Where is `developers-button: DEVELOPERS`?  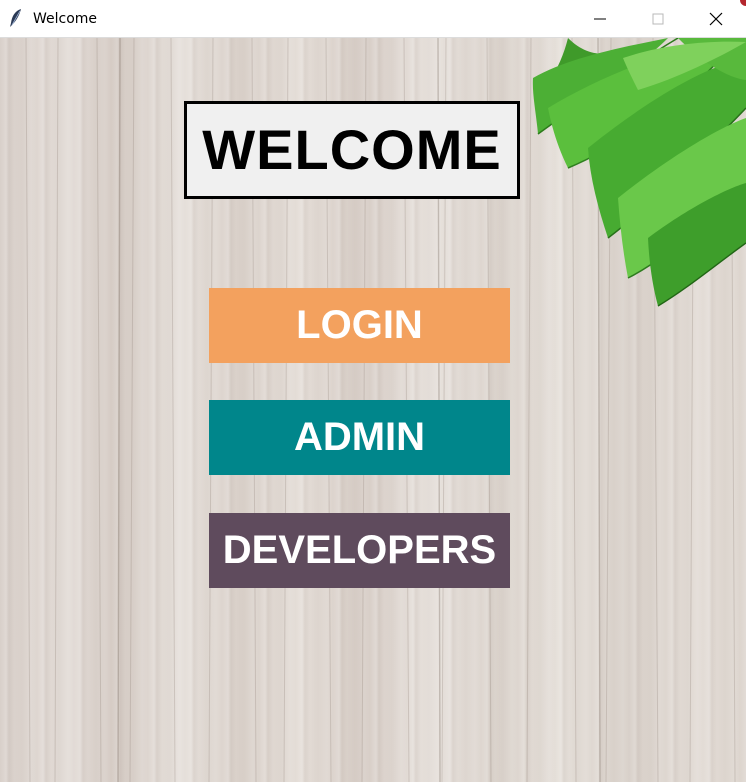
developers-button: DEVELOPERS is located at coordinates (359, 550).